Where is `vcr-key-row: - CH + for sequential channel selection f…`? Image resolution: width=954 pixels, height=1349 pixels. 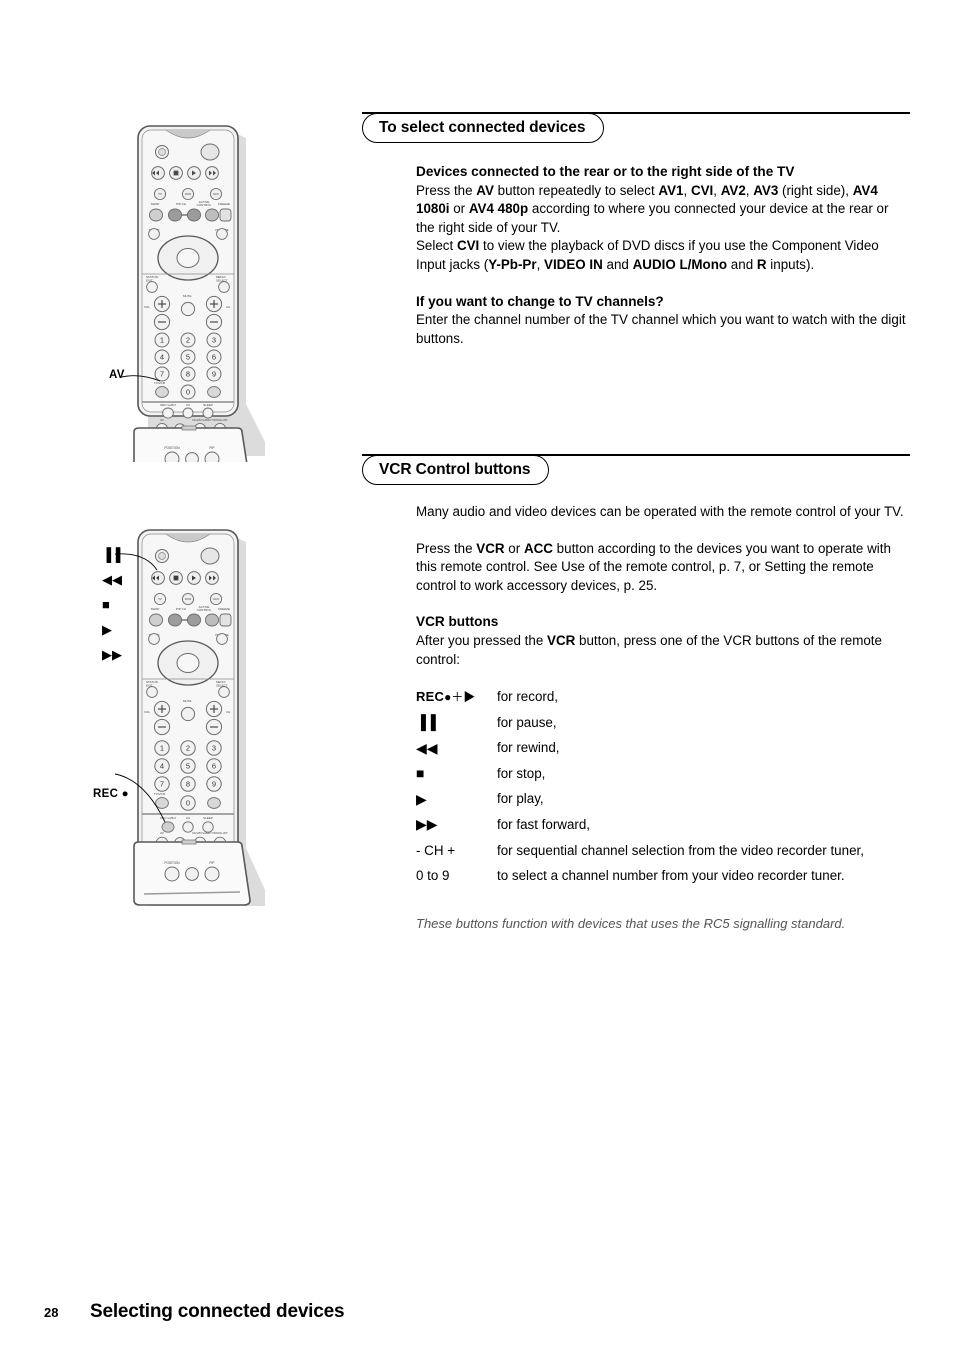
vcr-key-row: - CH + for sequential channel selection f… is located at coordinates (663, 854).